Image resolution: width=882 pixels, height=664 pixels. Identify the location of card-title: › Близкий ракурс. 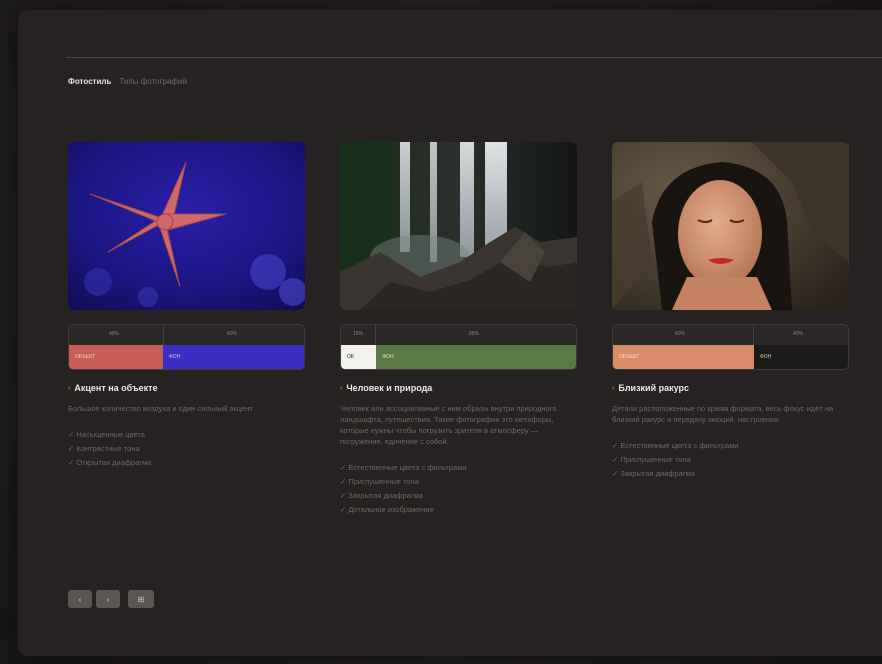
(730, 388).